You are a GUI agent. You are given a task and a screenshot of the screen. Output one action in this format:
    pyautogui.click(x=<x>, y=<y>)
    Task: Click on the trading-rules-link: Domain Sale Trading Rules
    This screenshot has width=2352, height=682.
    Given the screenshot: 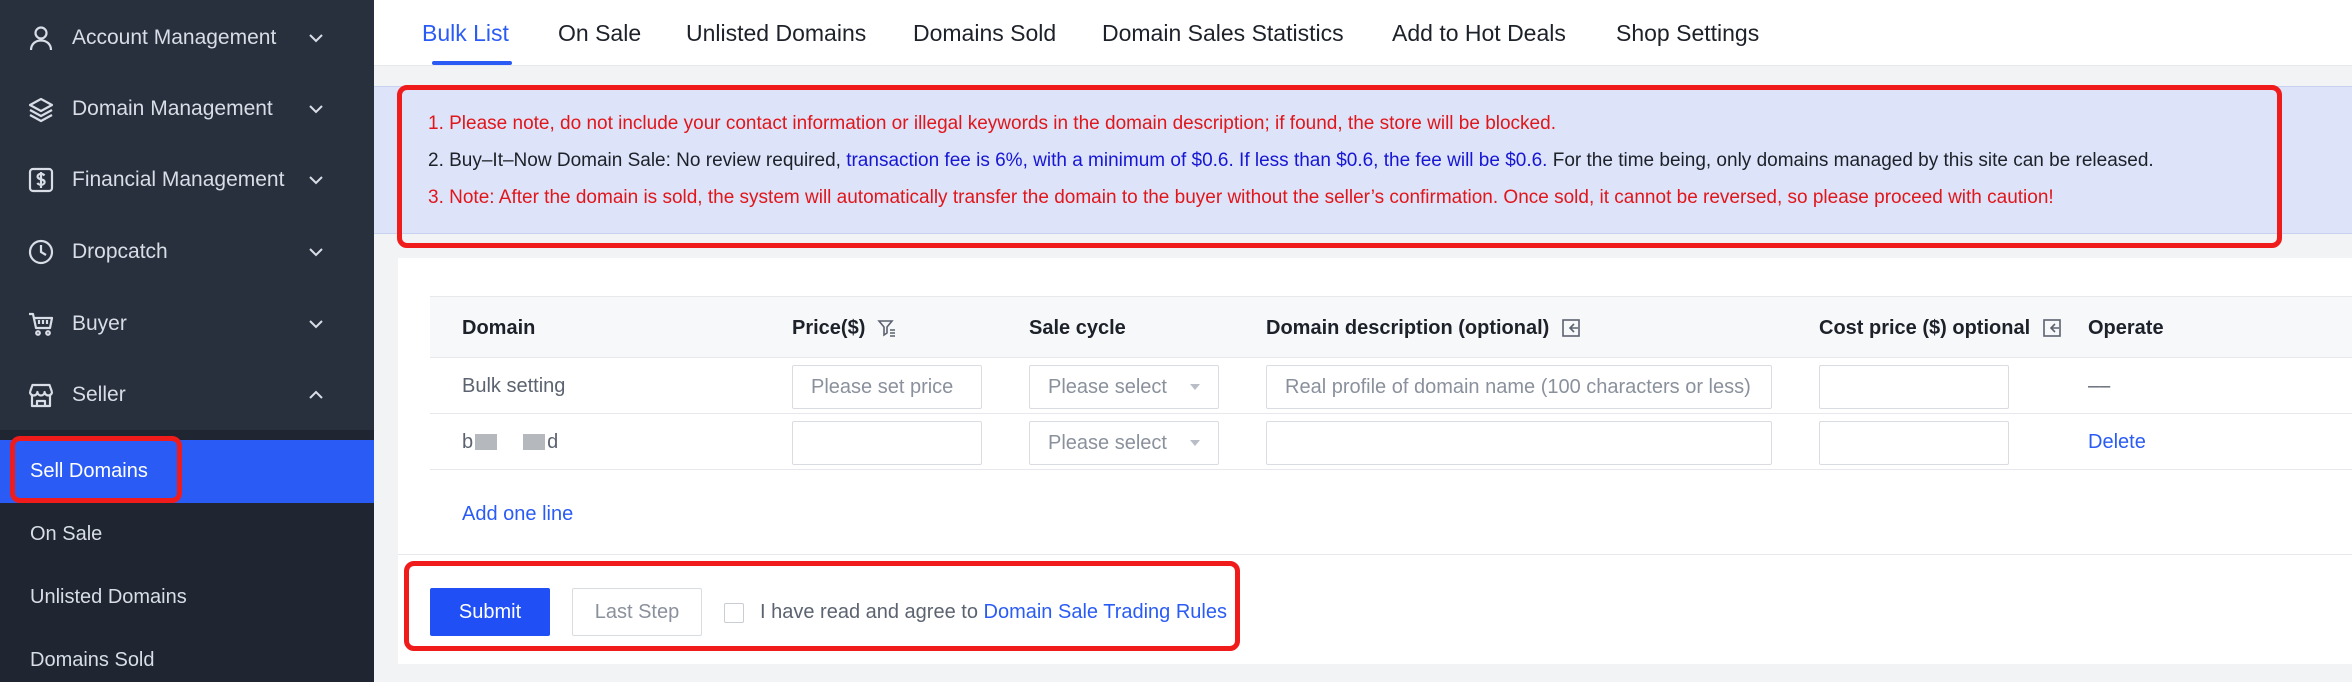 What is the action you would take?
    pyautogui.click(x=1105, y=612)
    